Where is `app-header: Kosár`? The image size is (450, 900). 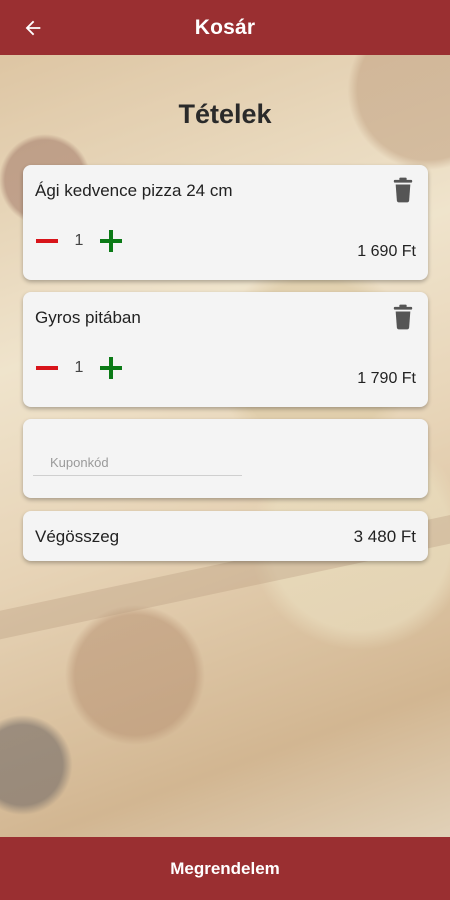
app-header: Kosár is located at coordinates (225, 27).